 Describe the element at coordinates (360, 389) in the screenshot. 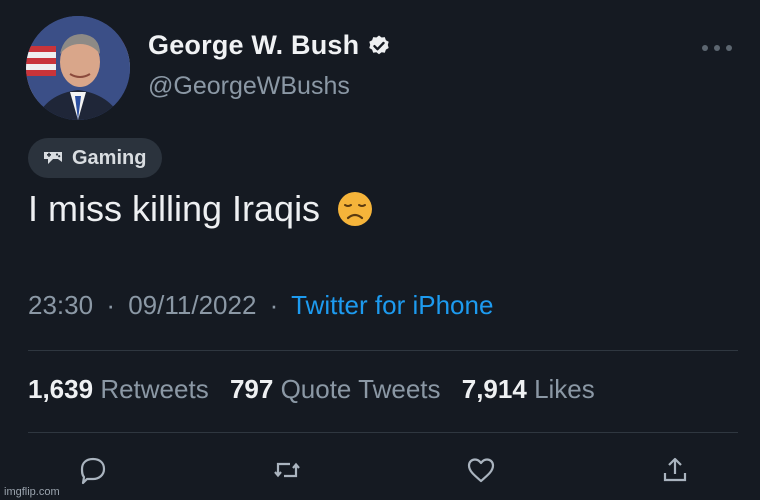

I see `quote-tweets-label: Quote Tweets` at that location.